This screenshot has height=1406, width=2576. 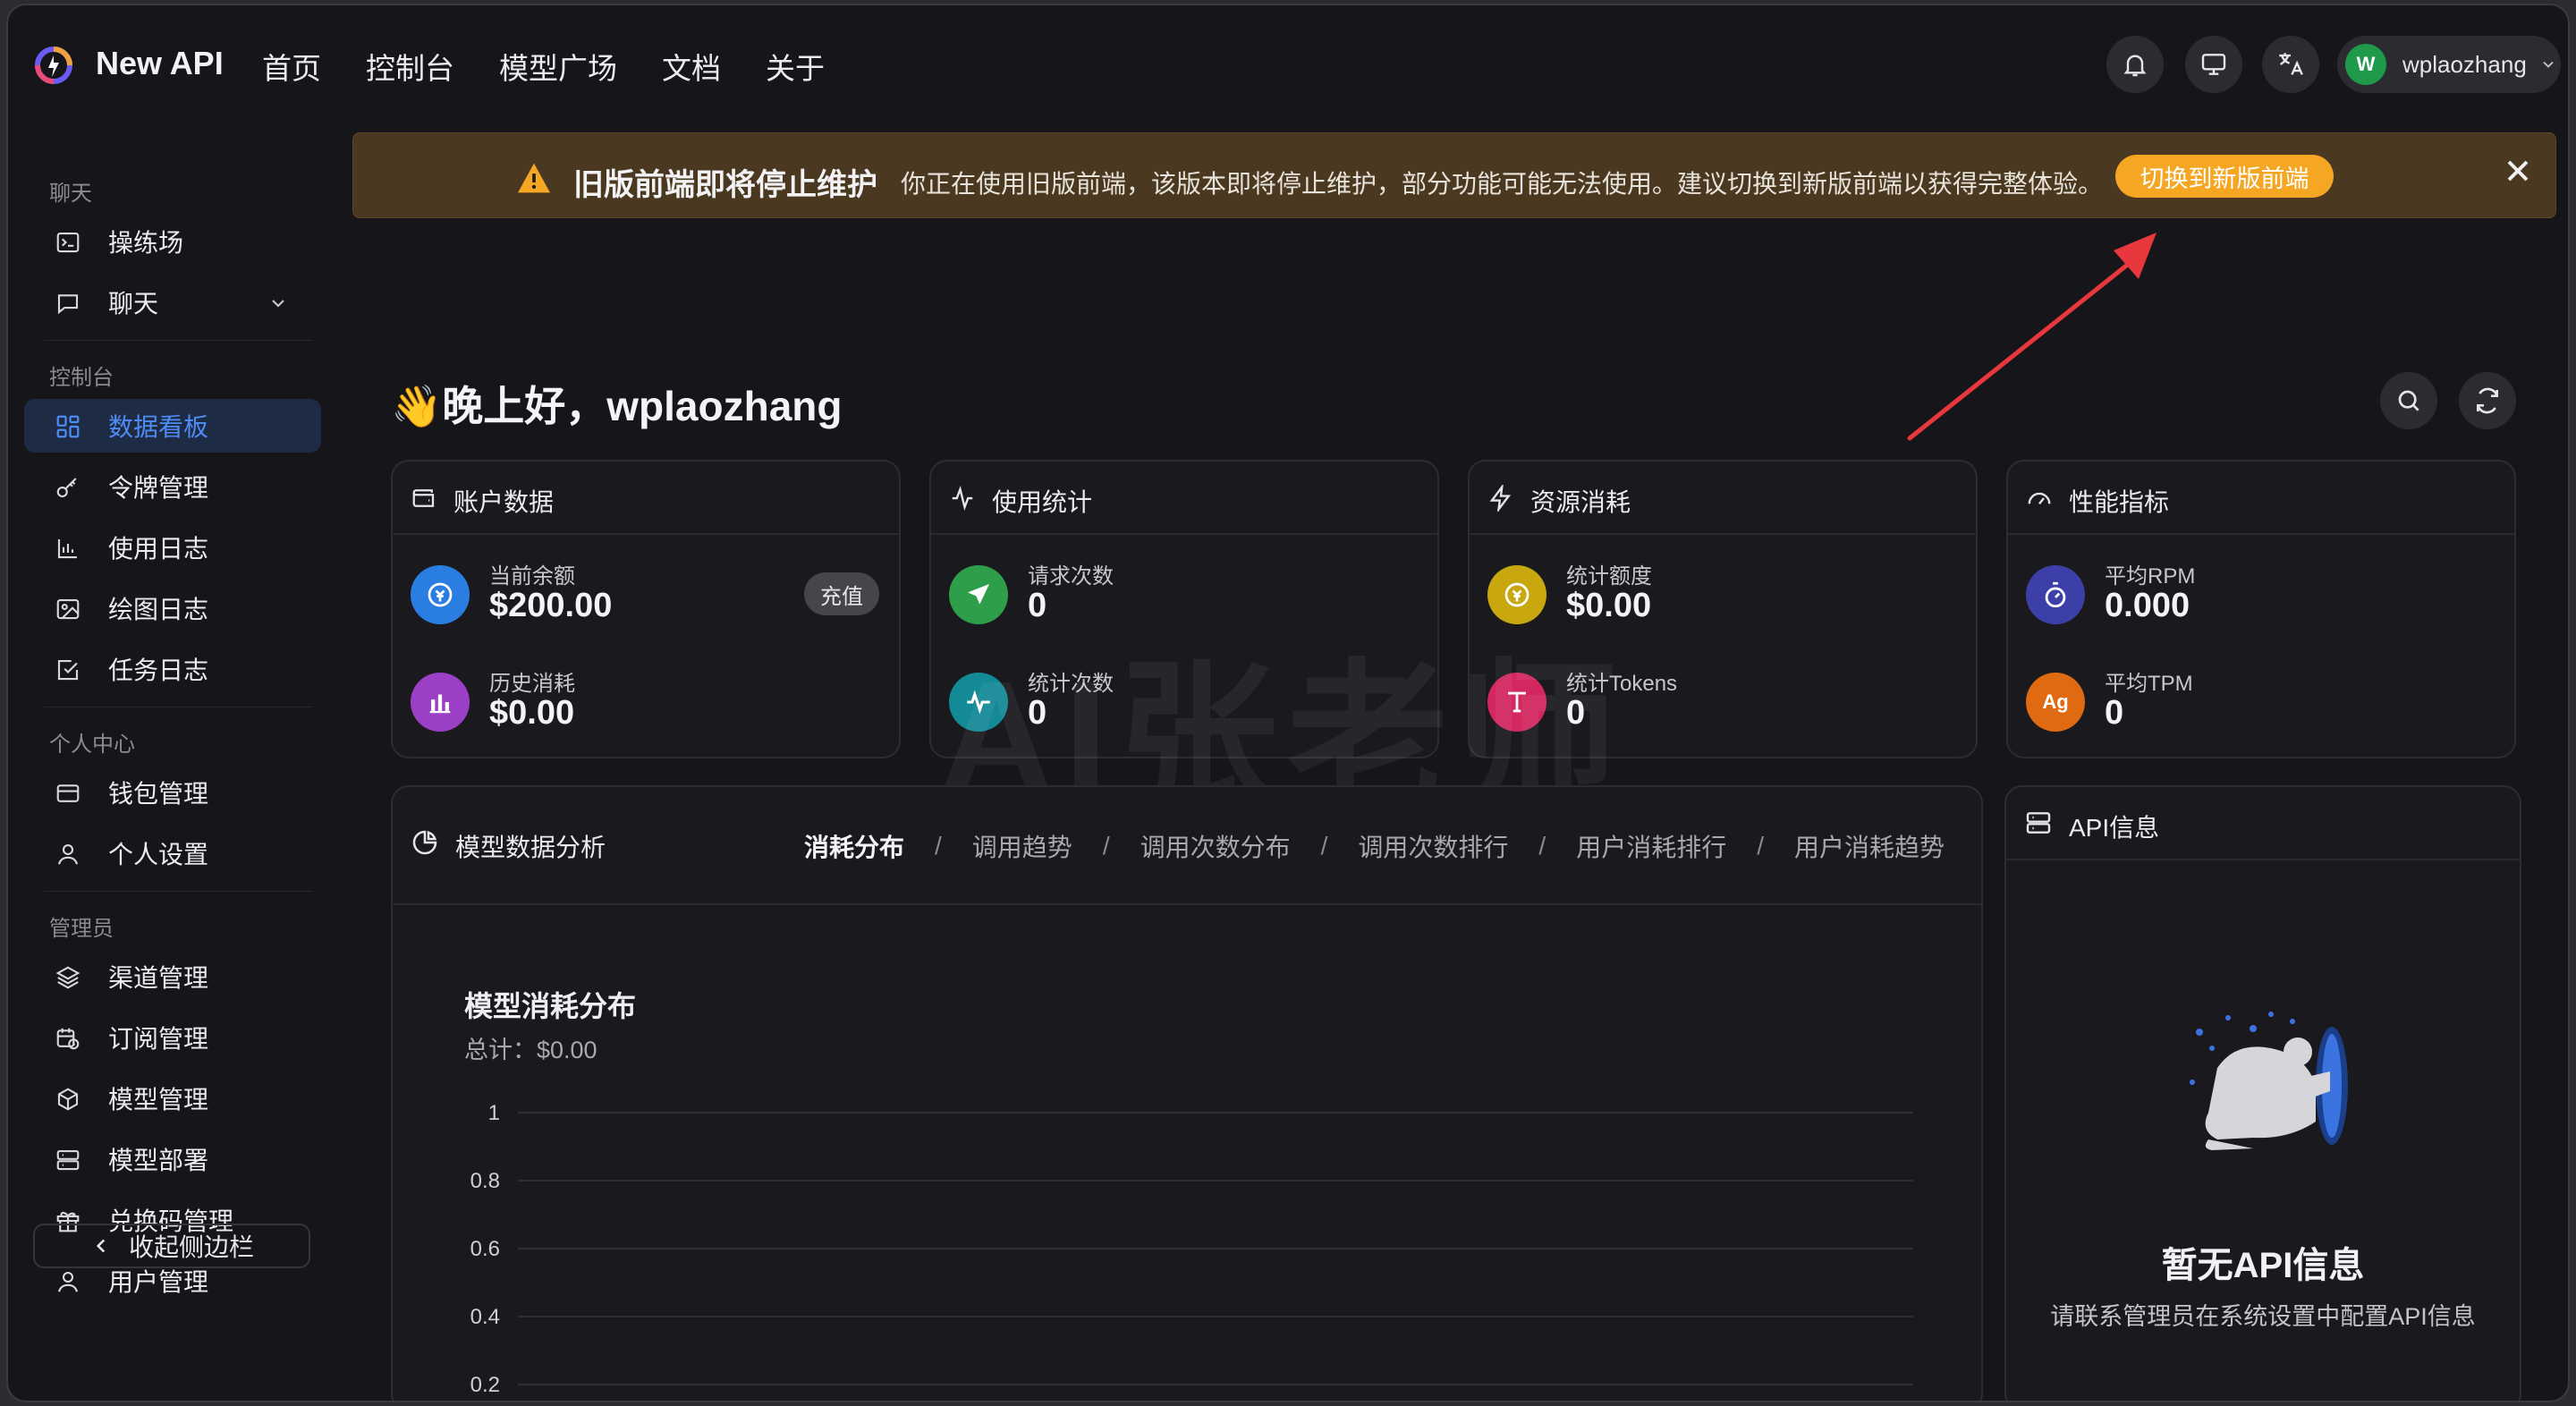 I want to click on sidebar-item-draw-log: 绘图日志, so click(x=172, y=608).